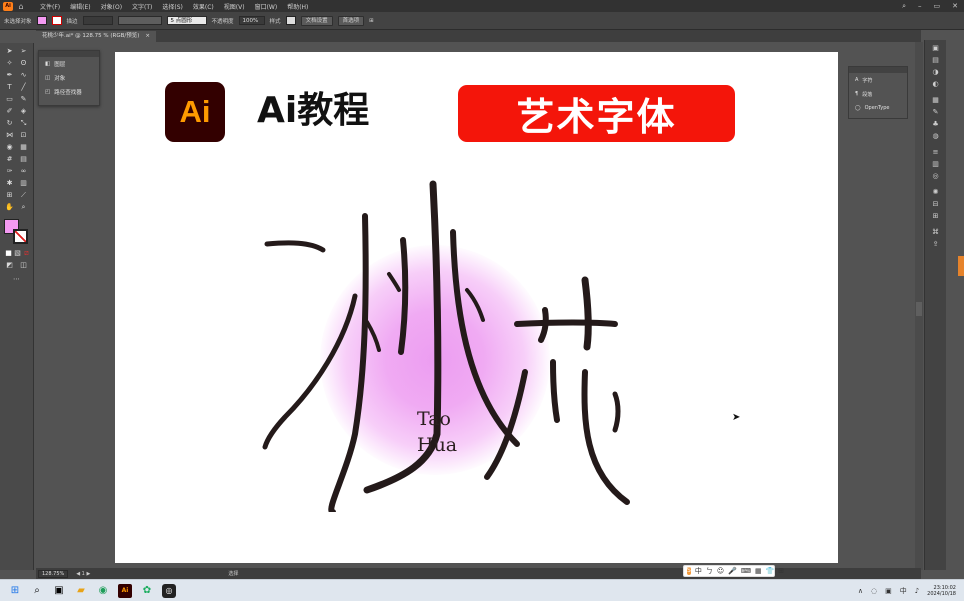 This screenshot has width=964, height=601. I want to click on gradient-icon: ▥, so click(935, 164).